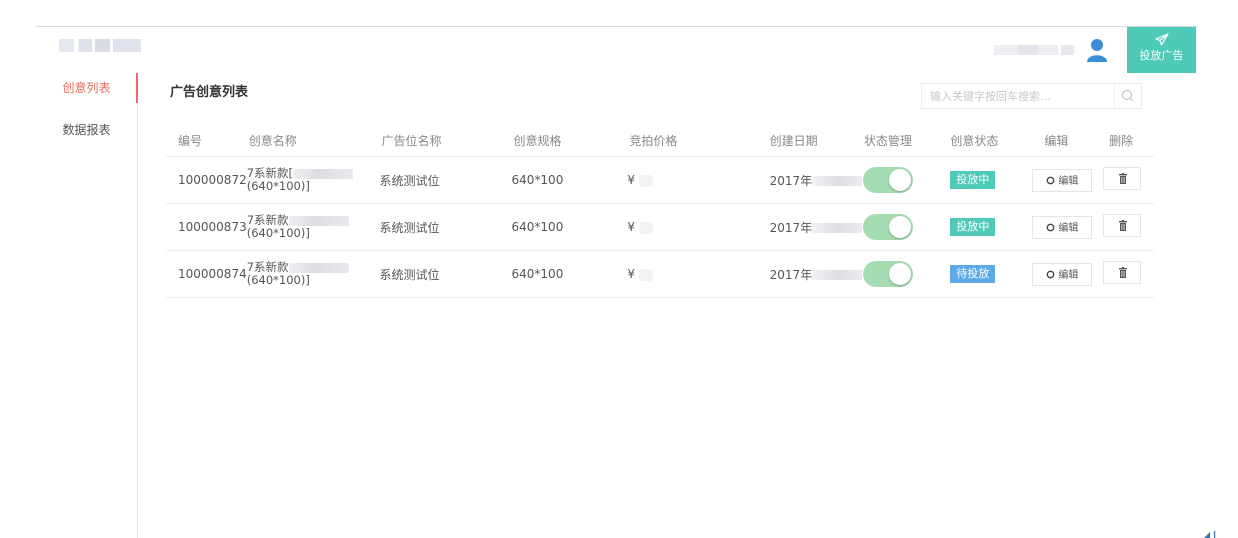 The image size is (1238, 538). Describe the element at coordinates (903, 140) in the screenshot. I see `column-header-toggle: 状态管理` at that location.